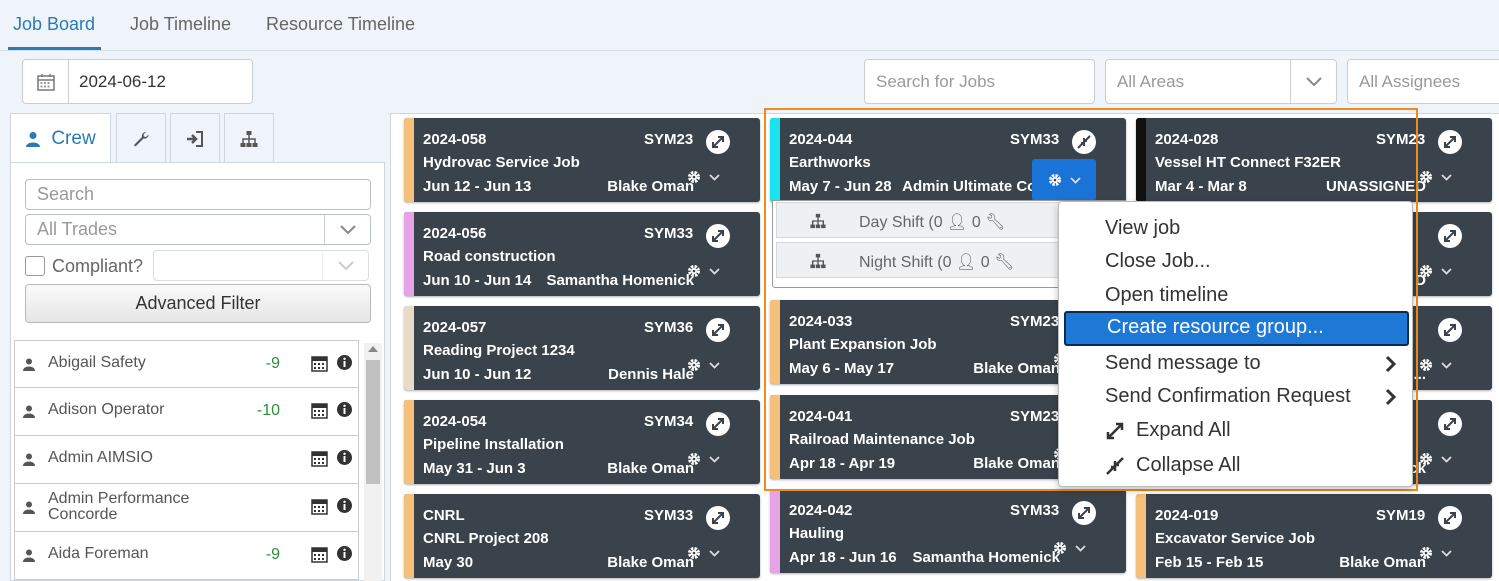 The width and height of the screenshot is (1499, 581). I want to click on menu-item-view-job: View job, so click(1236, 228).